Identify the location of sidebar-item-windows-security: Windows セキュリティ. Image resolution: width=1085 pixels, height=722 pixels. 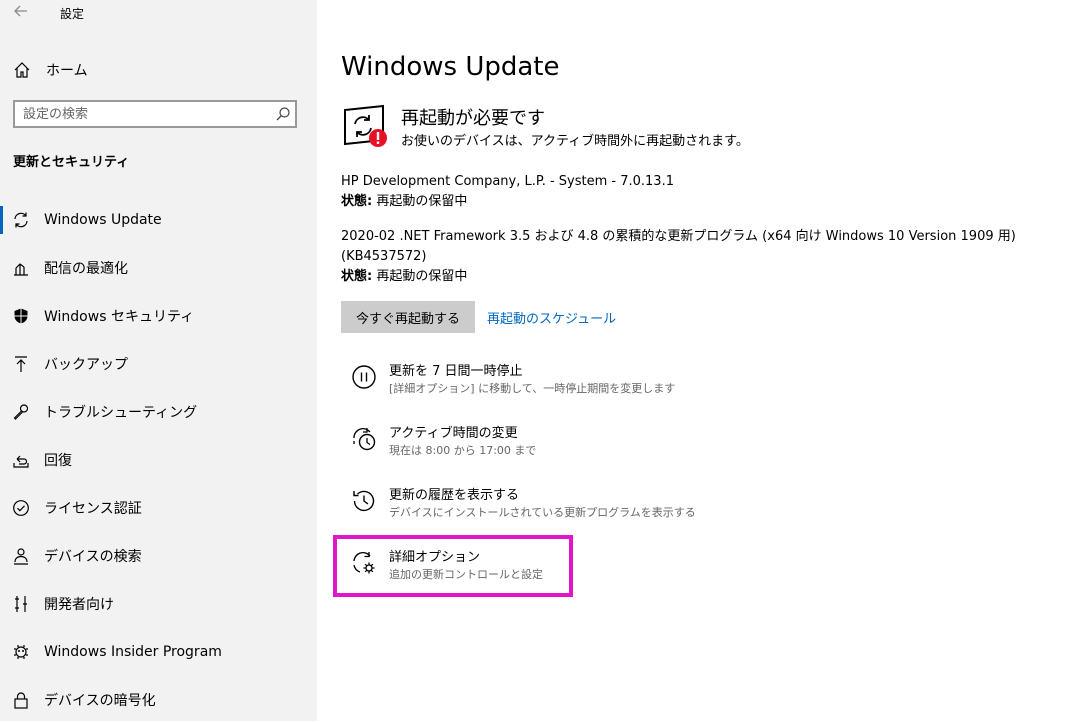
(158, 316).